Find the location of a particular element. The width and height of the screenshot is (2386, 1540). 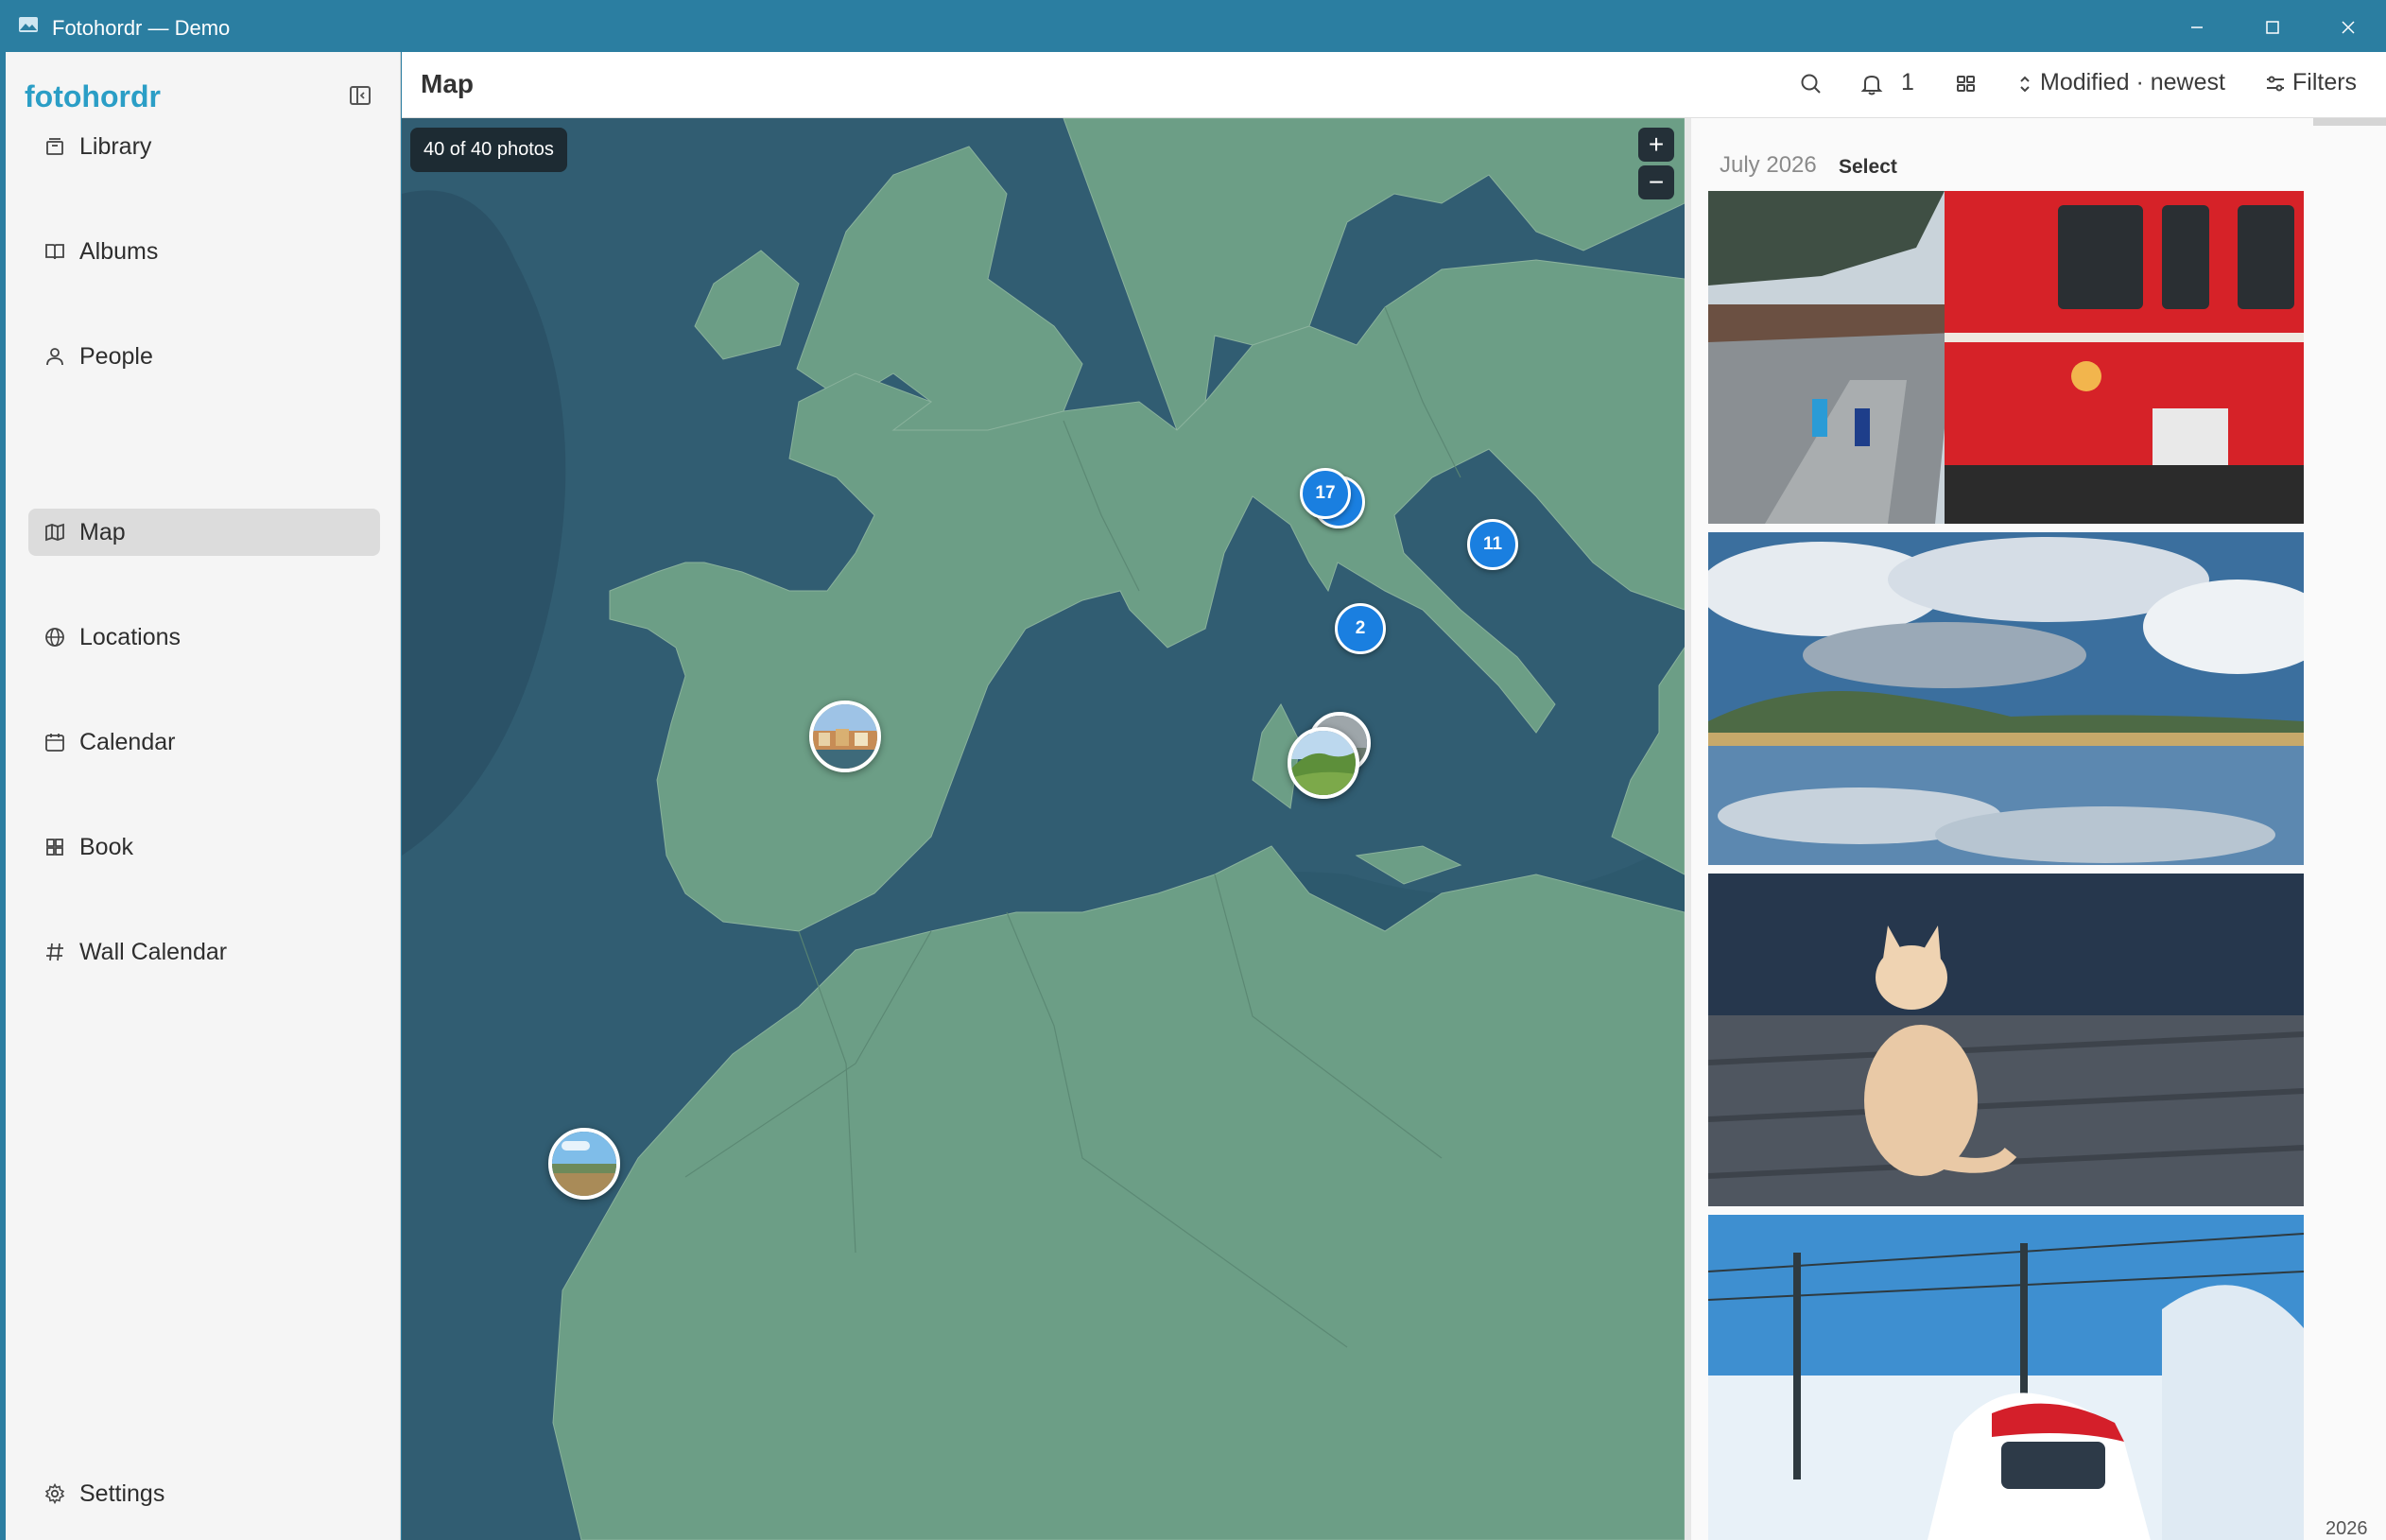

sidebar-item-label: People is located at coordinates (116, 356).